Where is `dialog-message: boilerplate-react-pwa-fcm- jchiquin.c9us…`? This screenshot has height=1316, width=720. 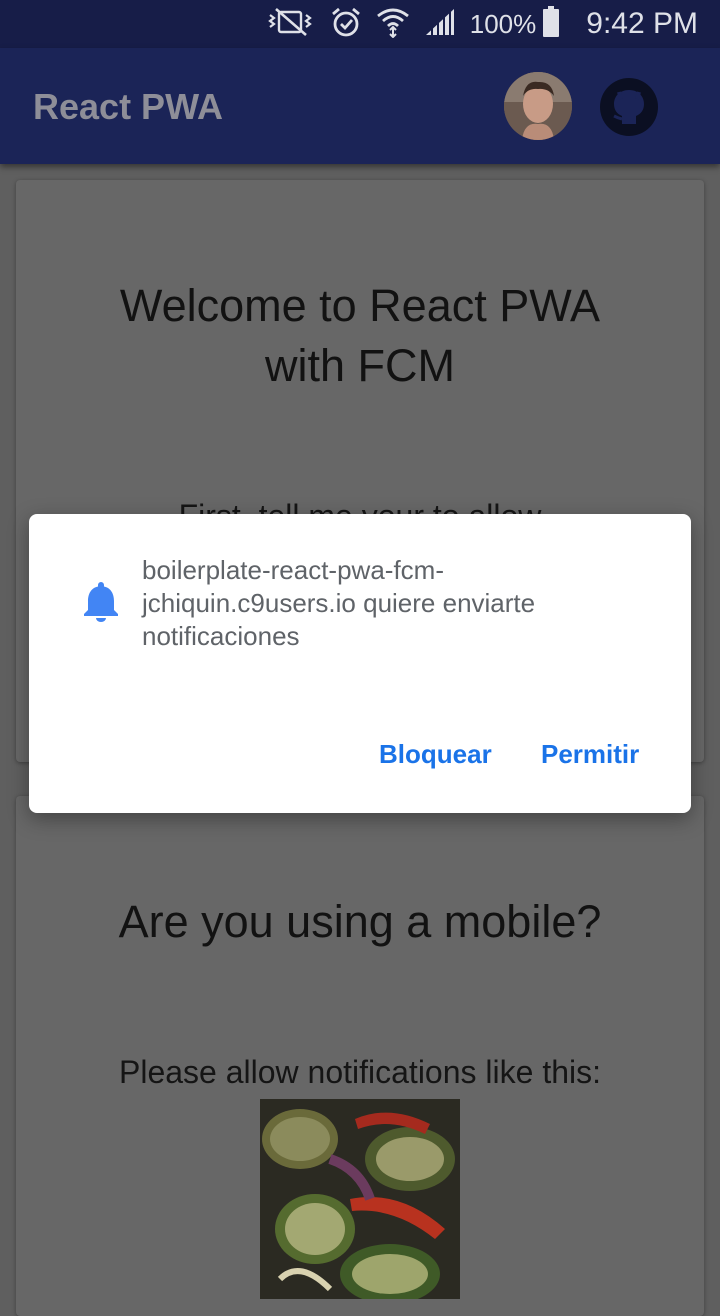
dialog-message: boilerplate-react-pwa-fcm- jchiquin.c9us… is located at coordinates (402, 603).